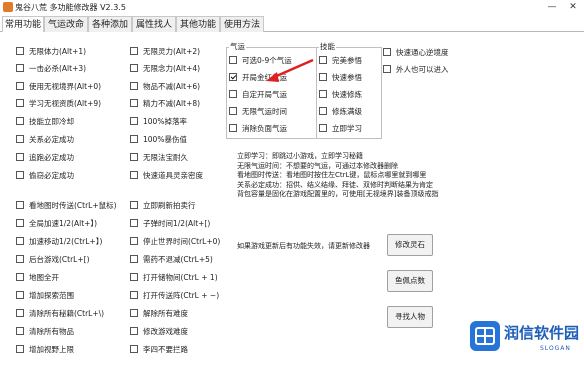  I want to click on checkbox-common-11: 后台游戏(CtrL+[), so click(53, 260).